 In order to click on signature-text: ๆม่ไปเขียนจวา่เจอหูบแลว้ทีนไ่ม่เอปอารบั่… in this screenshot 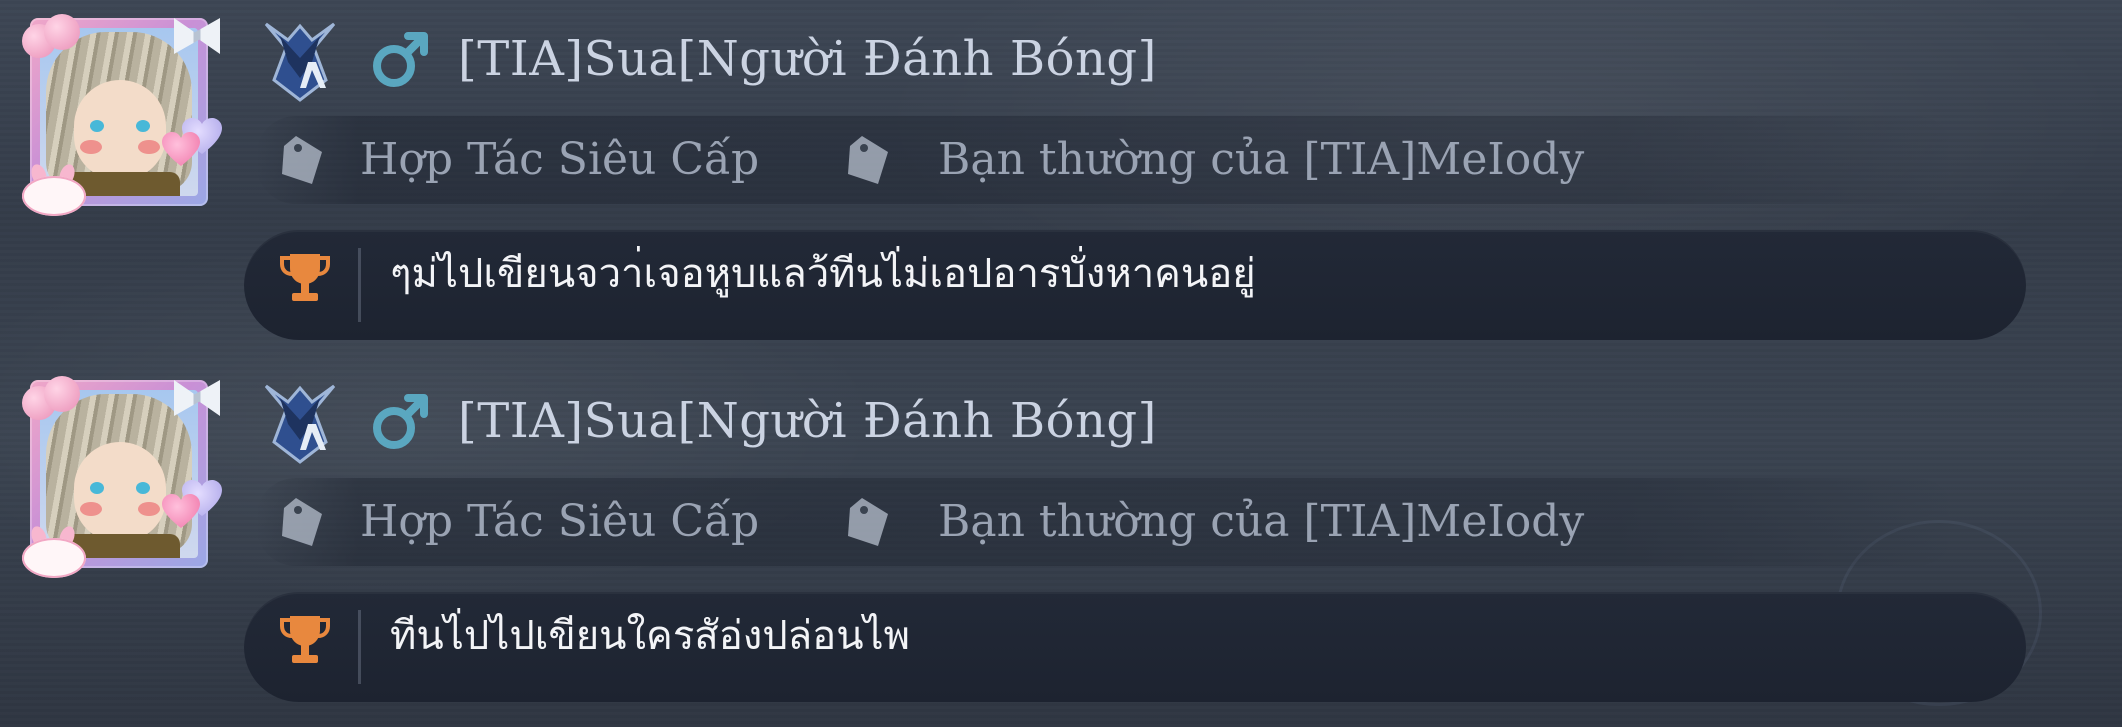, I will do `click(823, 274)`.